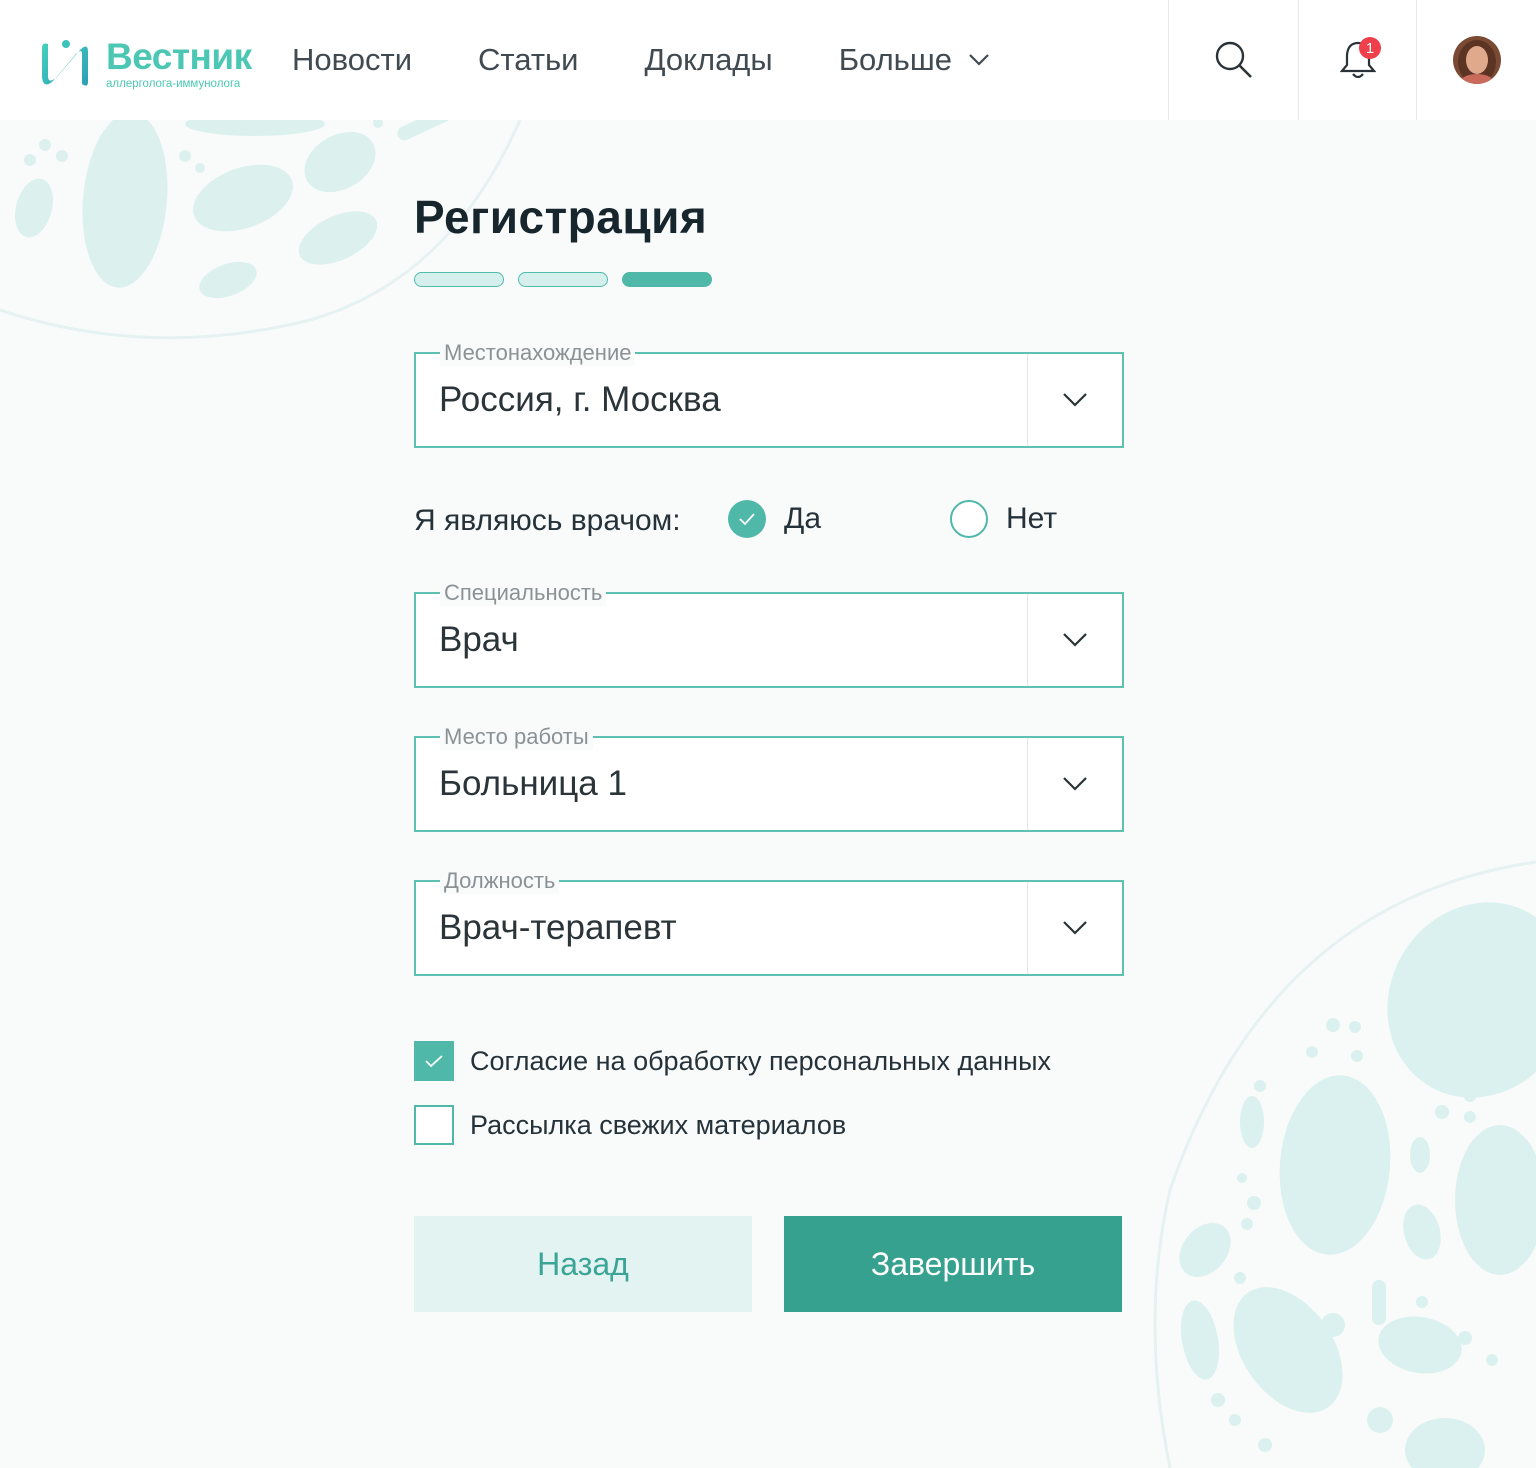 The width and height of the screenshot is (1536, 1468). I want to click on check-icon, so click(434, 1061).